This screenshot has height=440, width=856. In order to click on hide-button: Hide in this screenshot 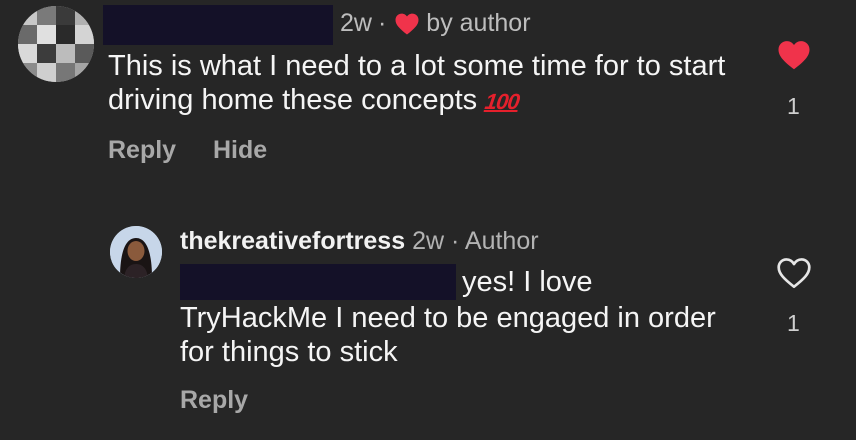, I will do `click(240, 150)`.